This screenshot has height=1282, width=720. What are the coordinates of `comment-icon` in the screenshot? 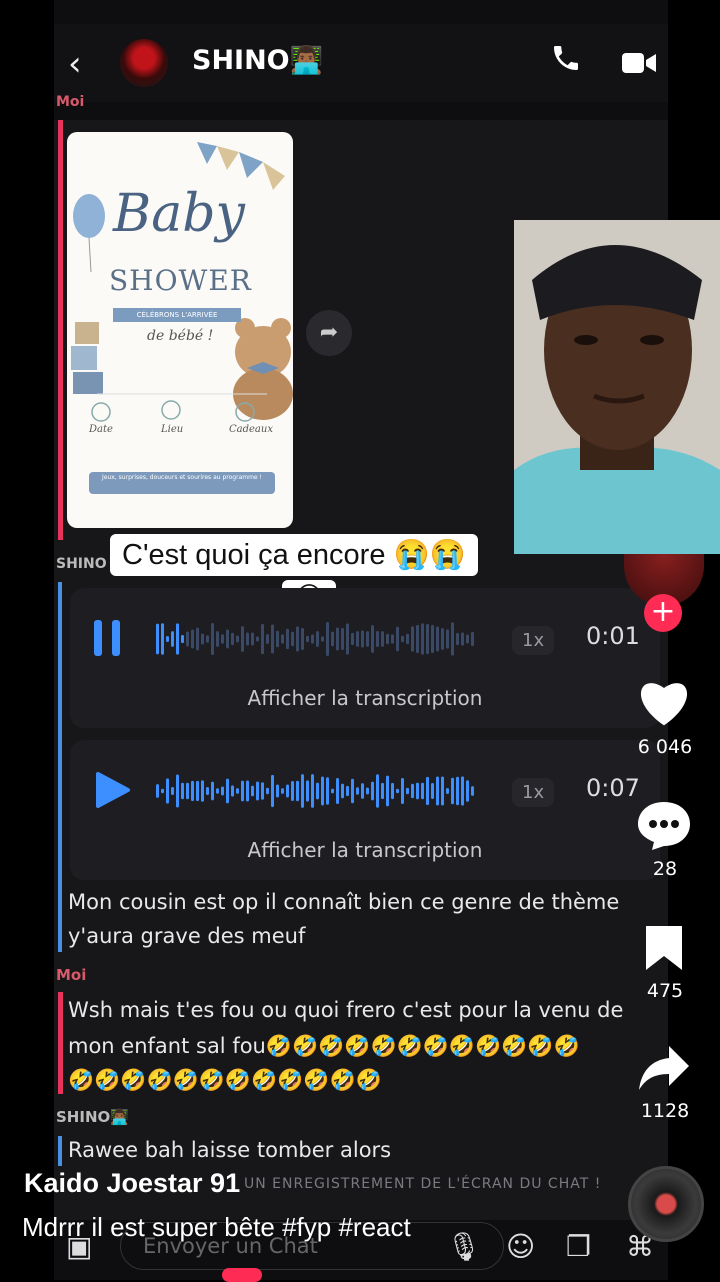 It's located at (664, 827).